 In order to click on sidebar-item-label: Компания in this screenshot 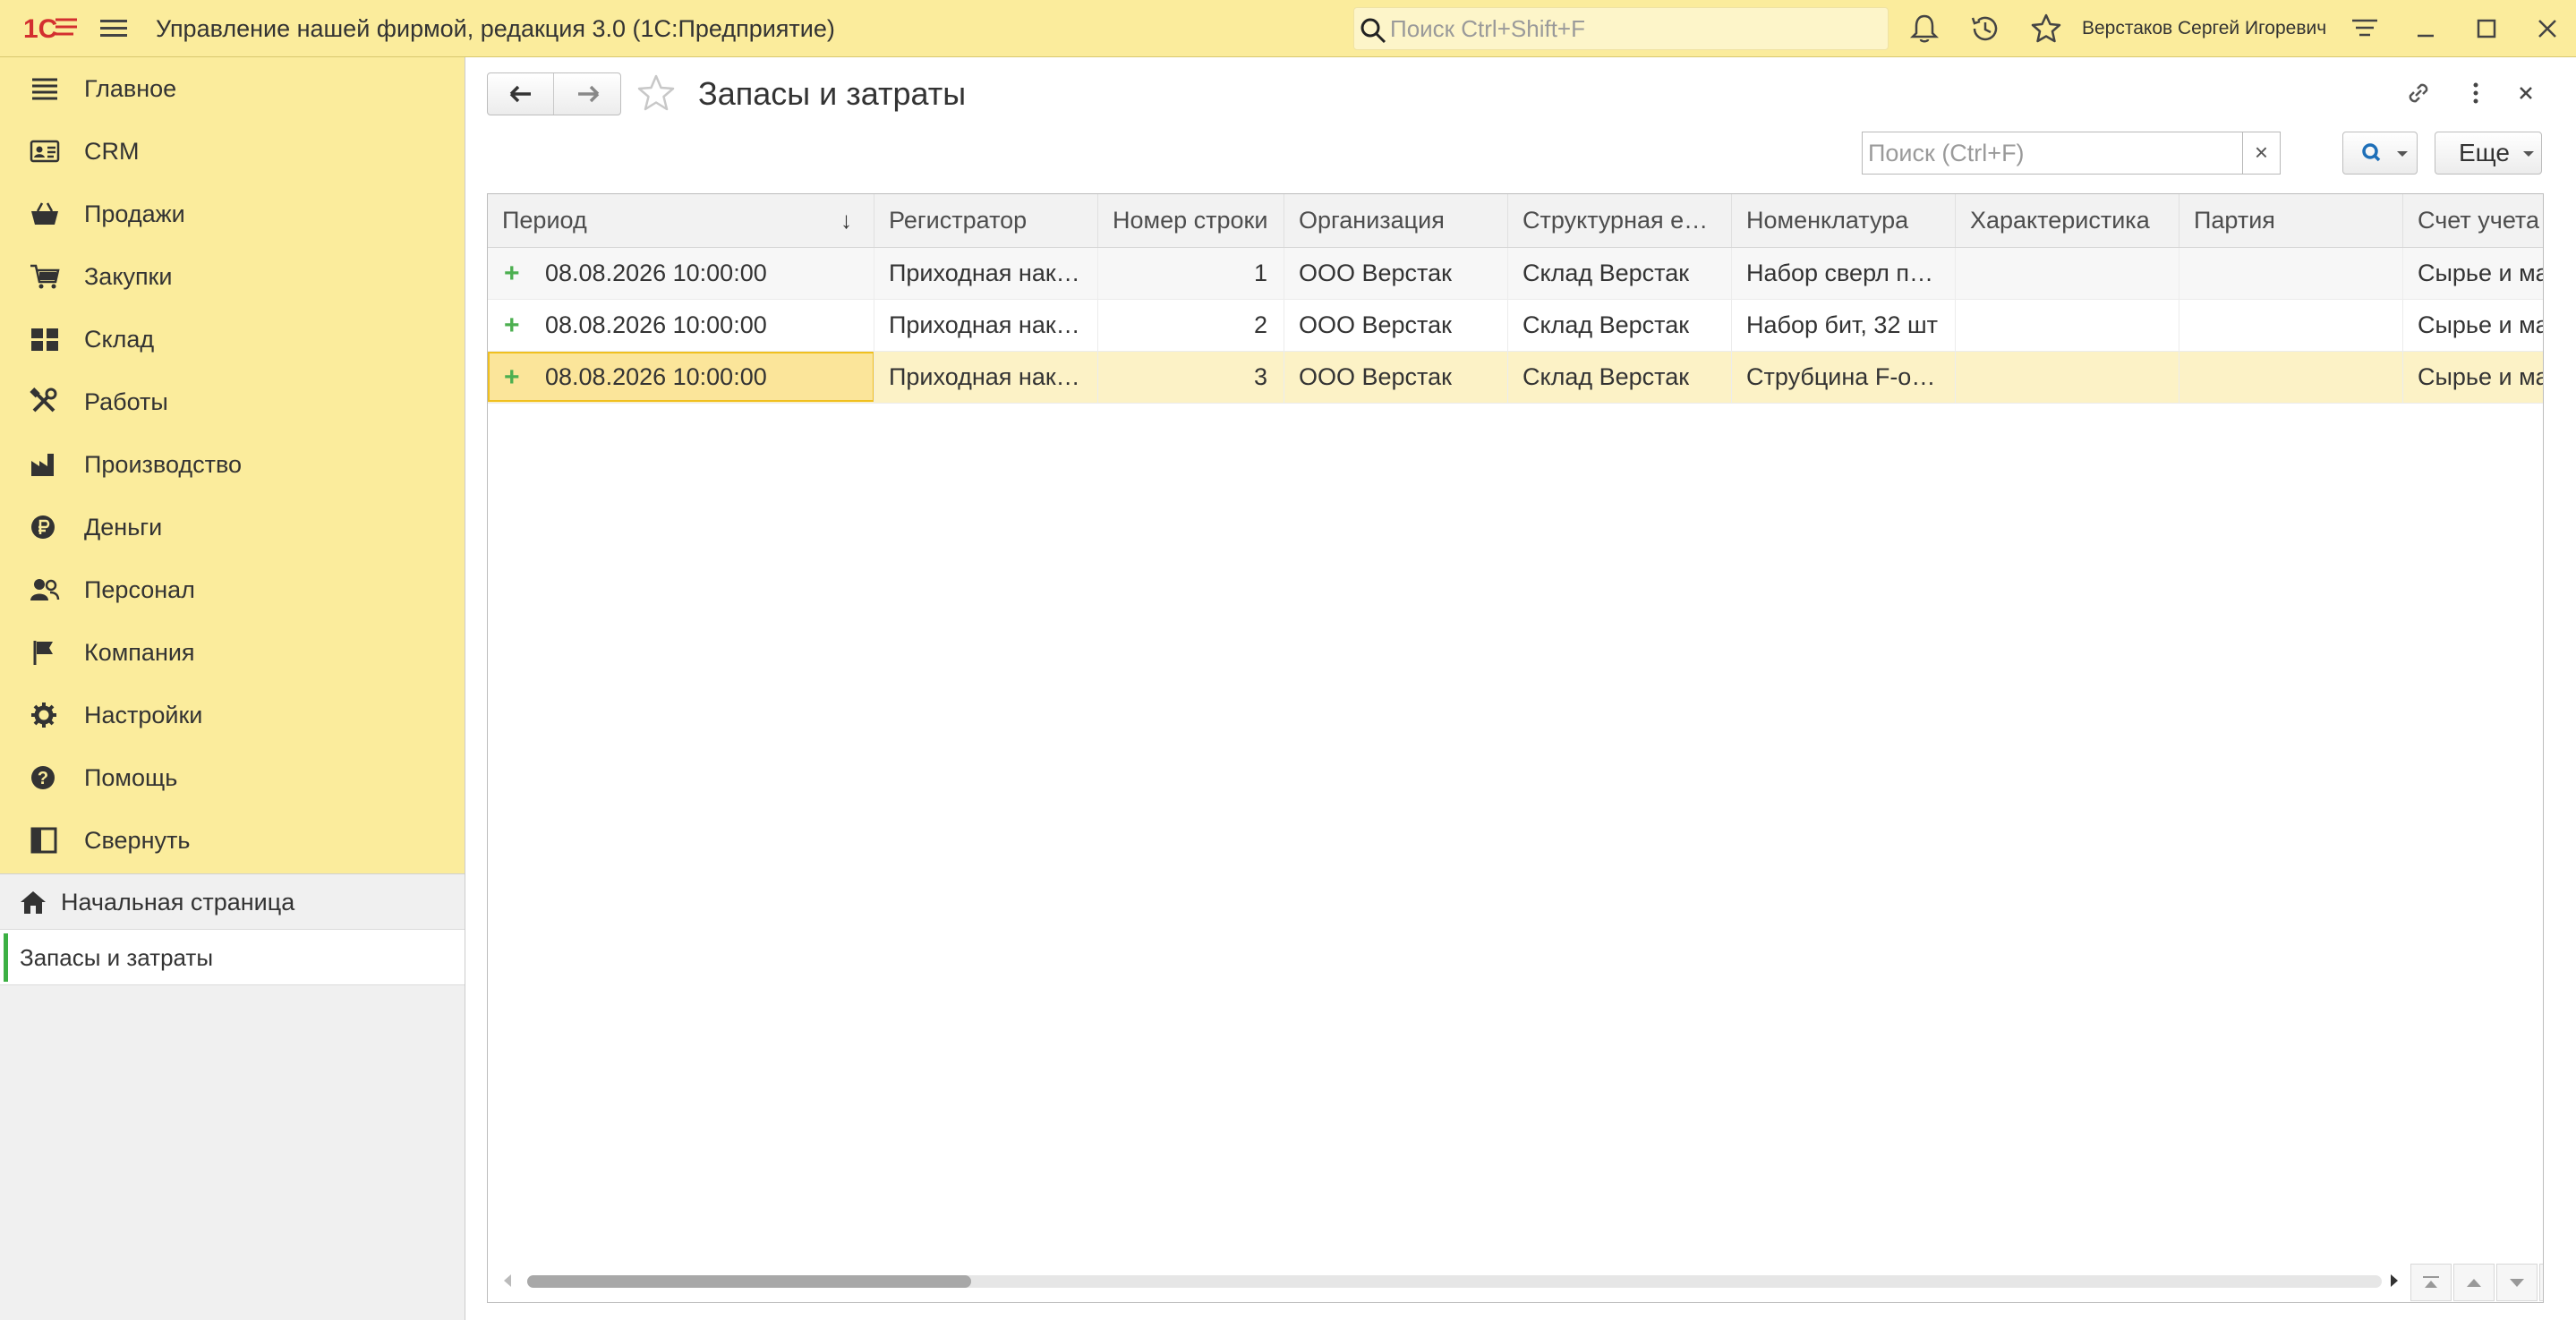, I will do `click(139, 652)`.